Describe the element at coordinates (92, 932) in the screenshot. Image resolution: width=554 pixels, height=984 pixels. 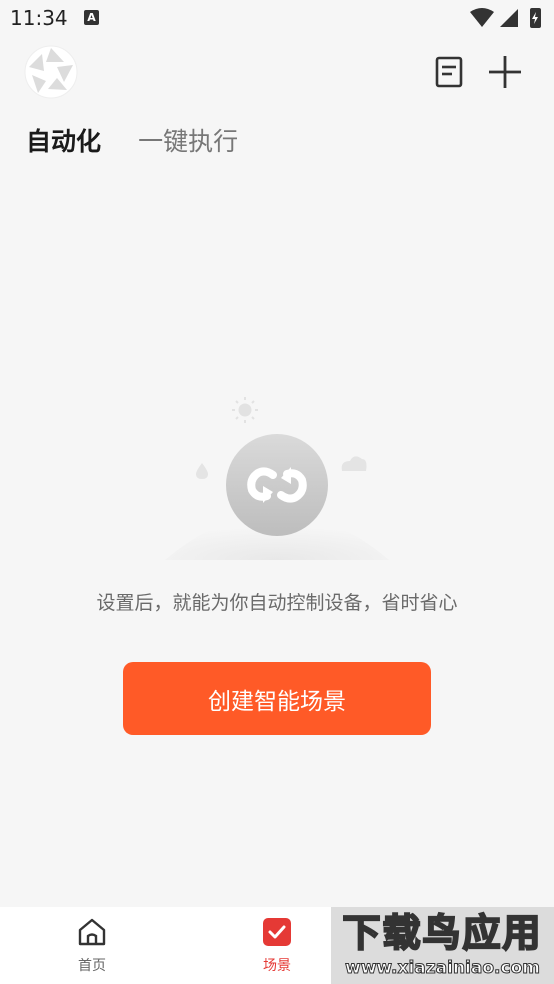
I see `home-icon` at that location.